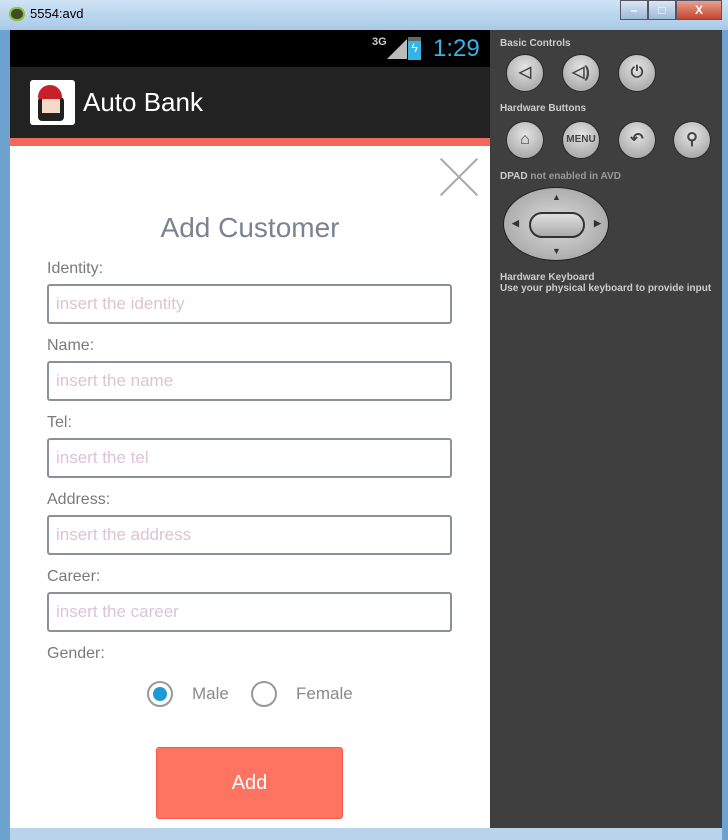 The width and height of the screenshot is (728, 840). Describe the element at coordinates (59, 422) in the screenshot. I see `tel-label: Tel:` at that location.